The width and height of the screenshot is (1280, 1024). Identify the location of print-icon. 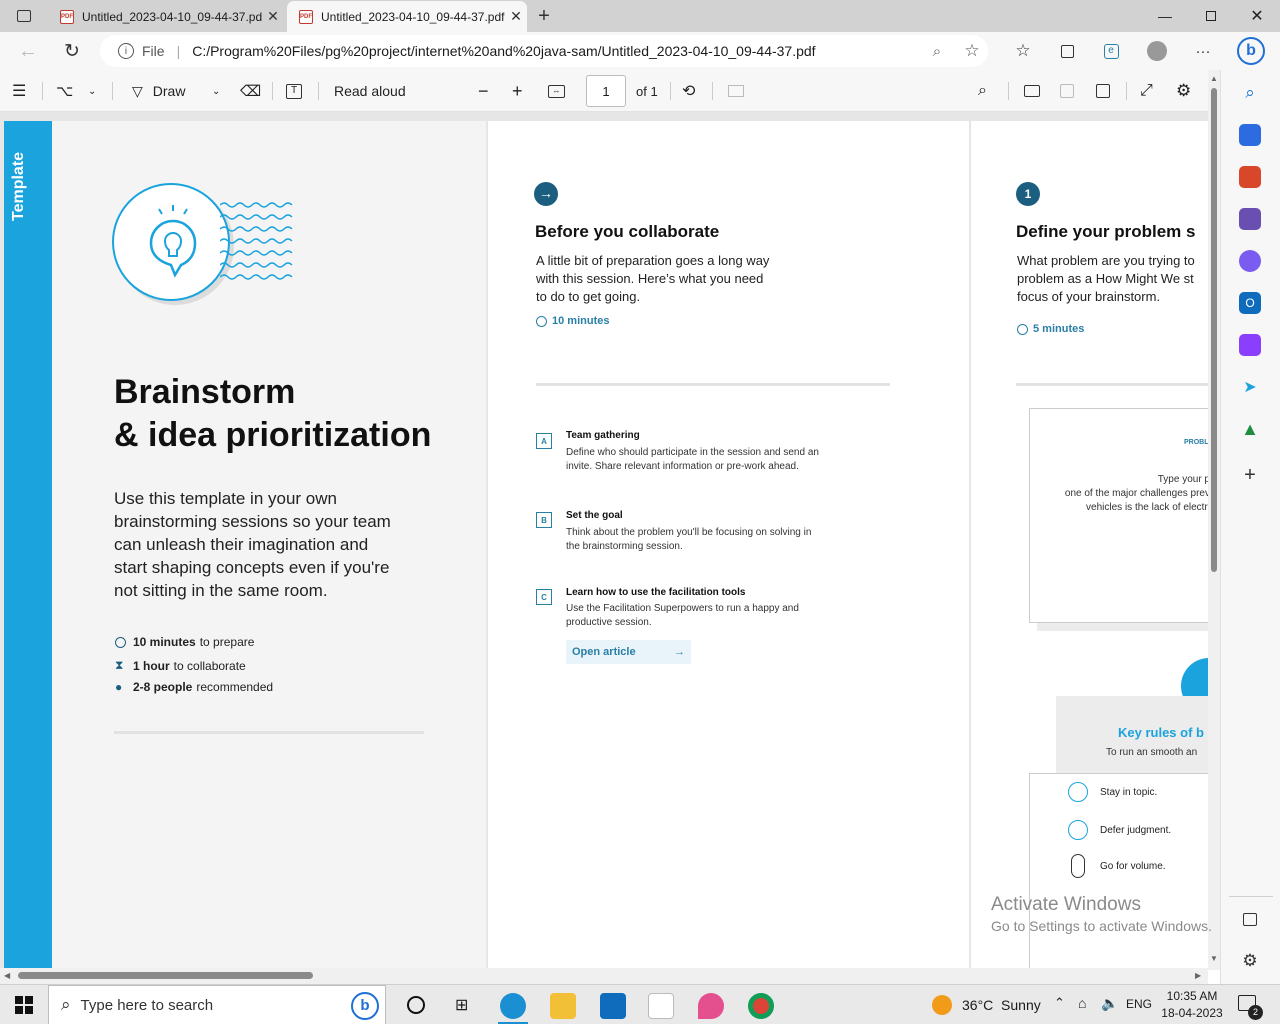
(1033, 91).